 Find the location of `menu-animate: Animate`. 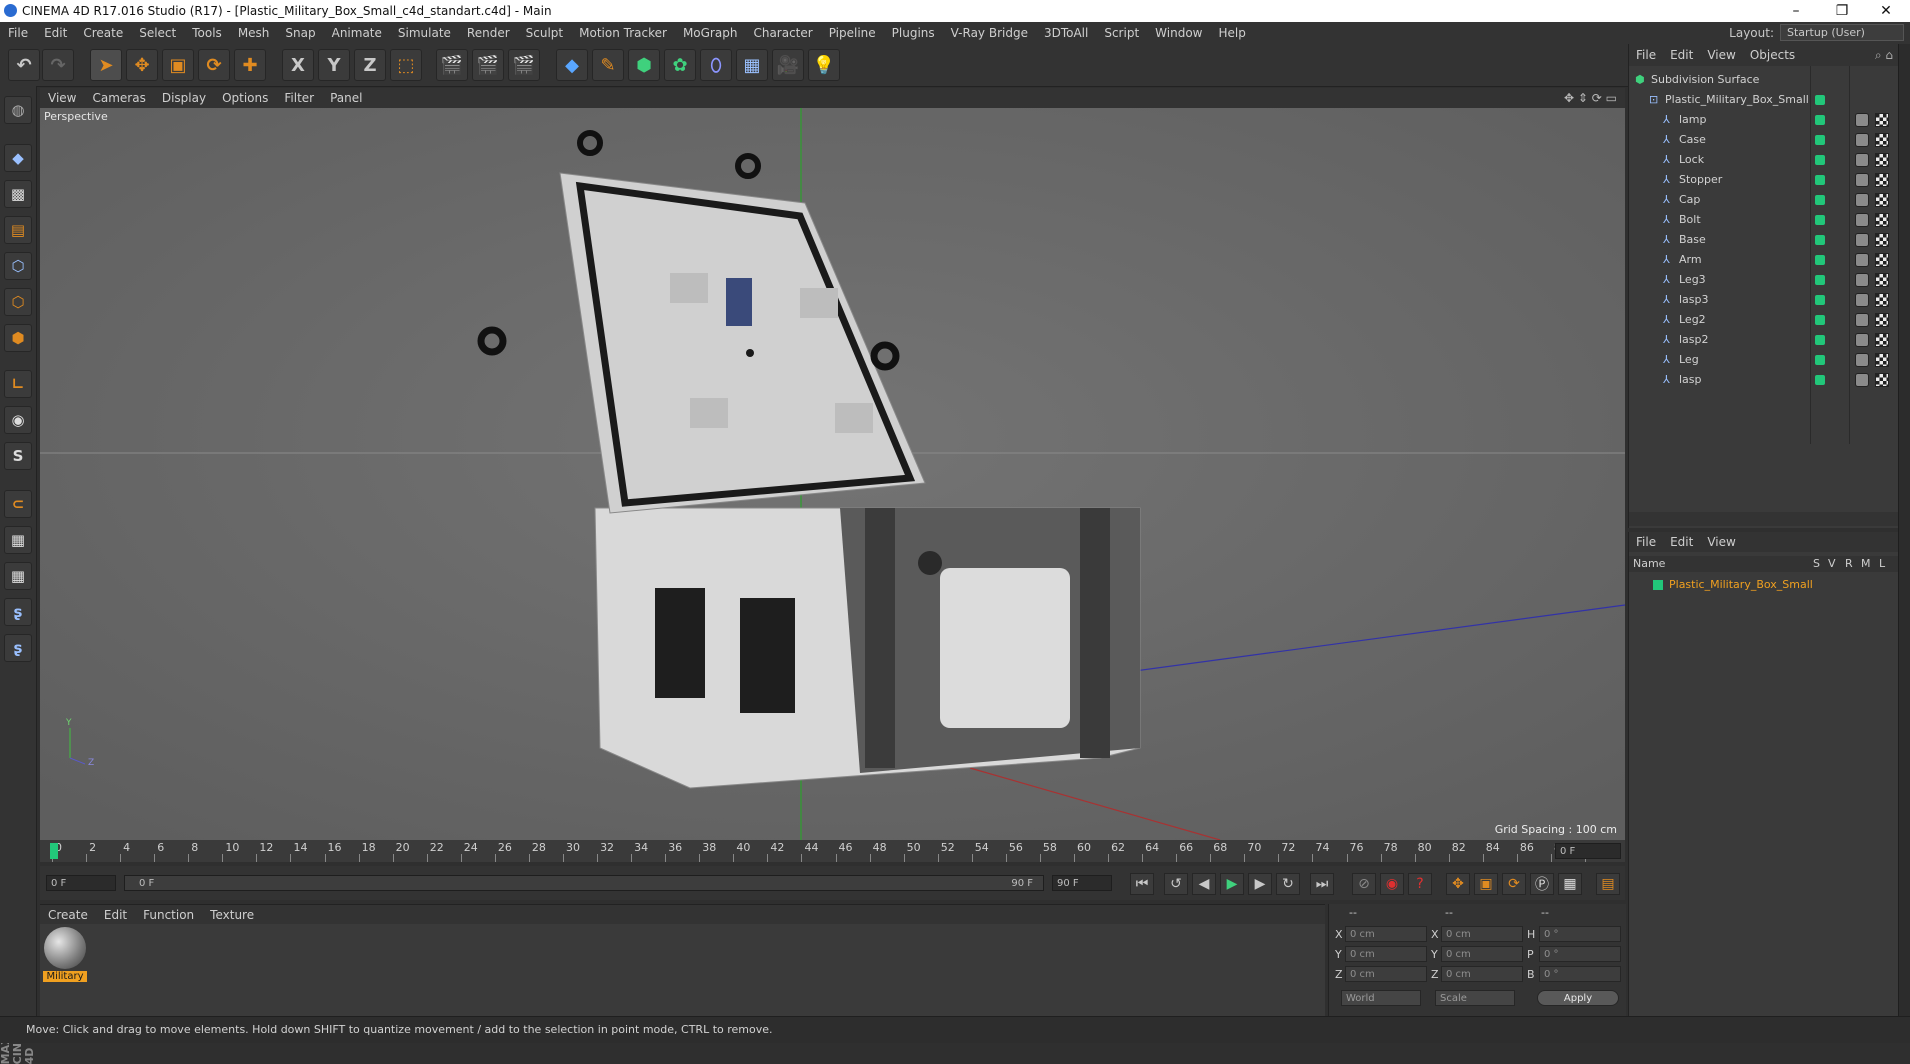

menu-animate: Animate is located at coordinates (357, 33).